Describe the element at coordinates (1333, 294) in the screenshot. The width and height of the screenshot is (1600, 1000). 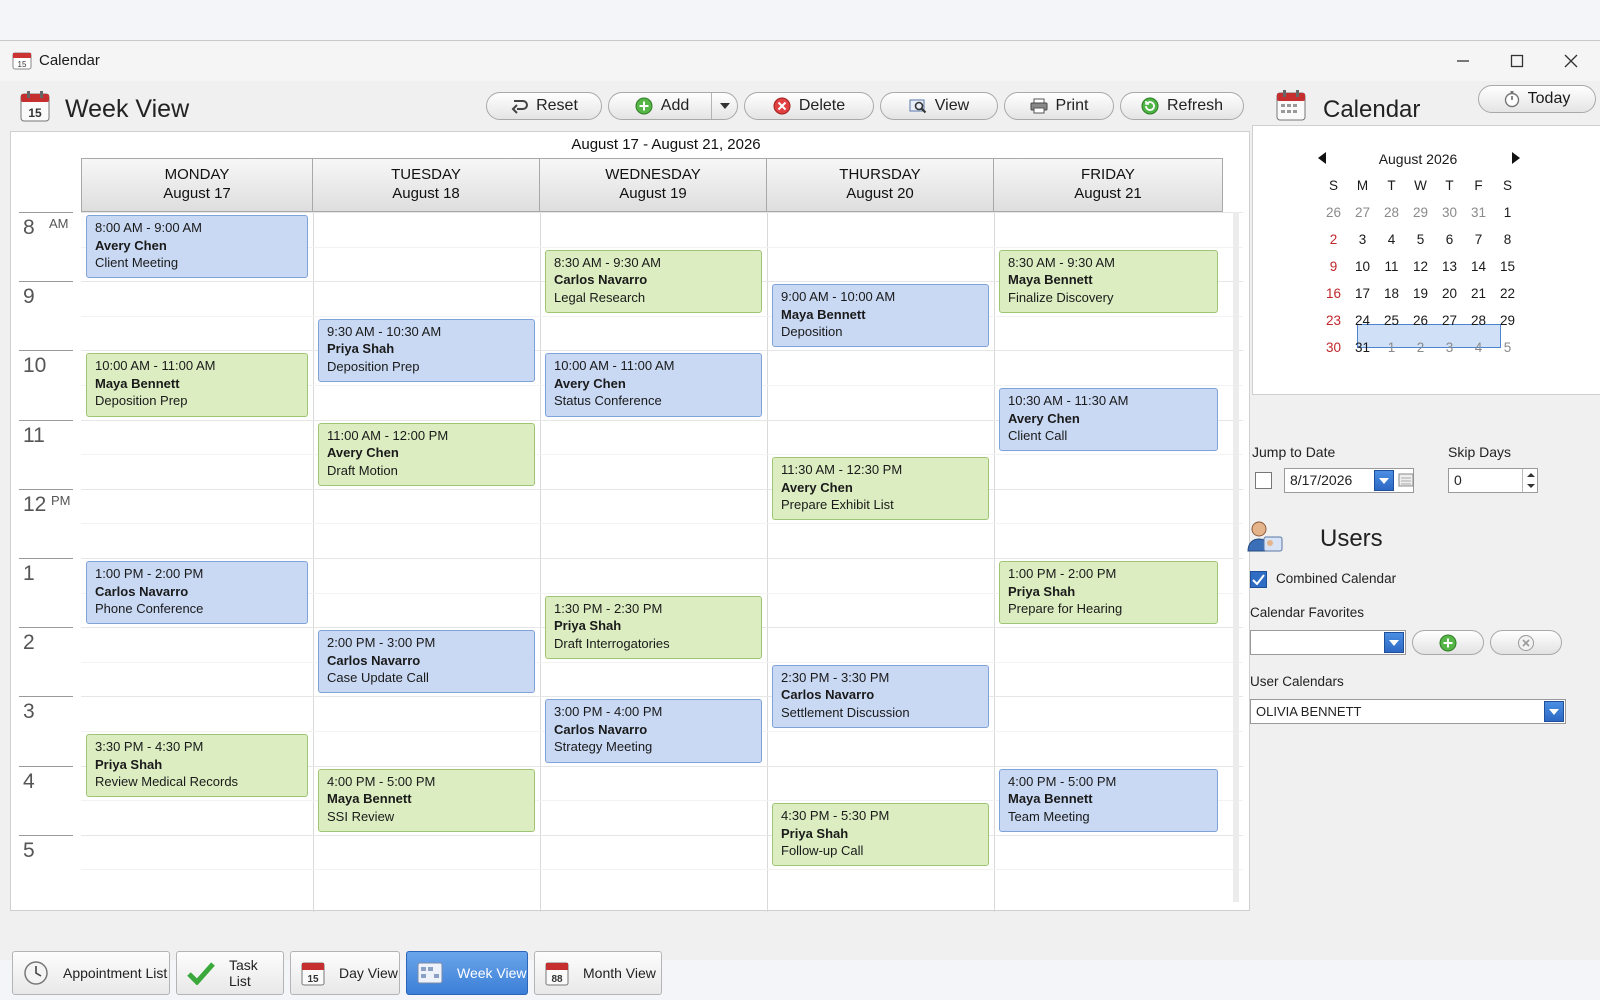
I see `calendar-day: 16` at that location.